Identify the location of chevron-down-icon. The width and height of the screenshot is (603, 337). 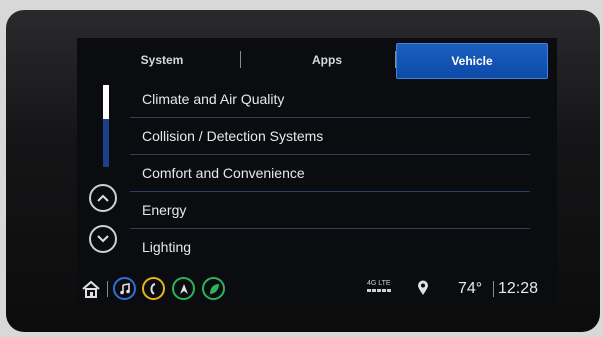
(103, 239).